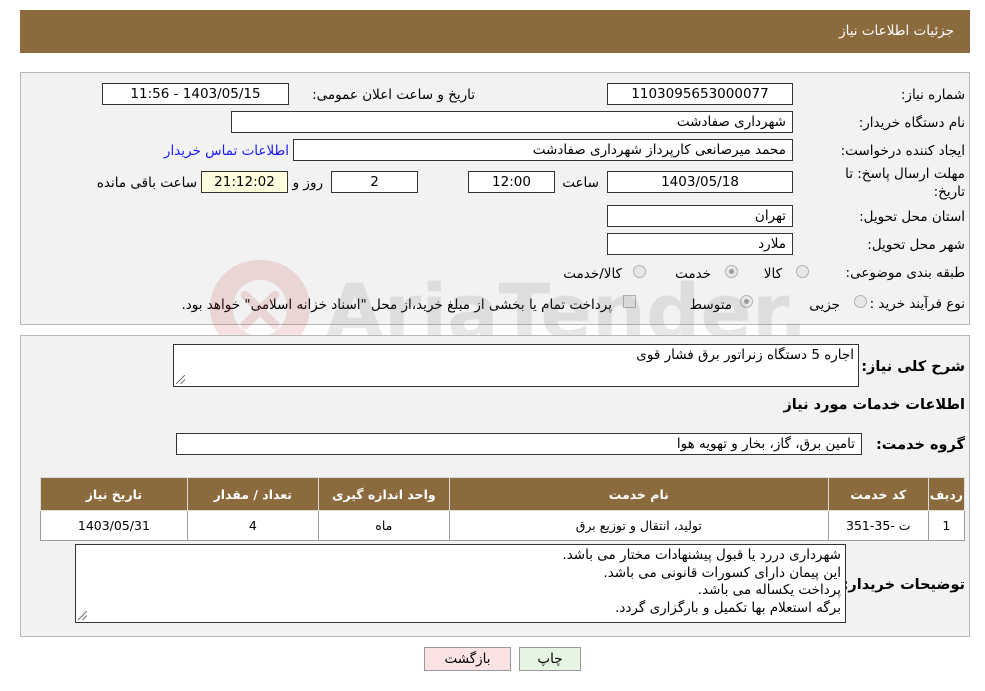 This screenshot has height=691, width=985. What do you see at coordinates (543, 150) in the screenshot?
I see `creator-field: محمد میرصانعی کارپرداز شهرداری صفادشت` at bounding box center [543, 150].